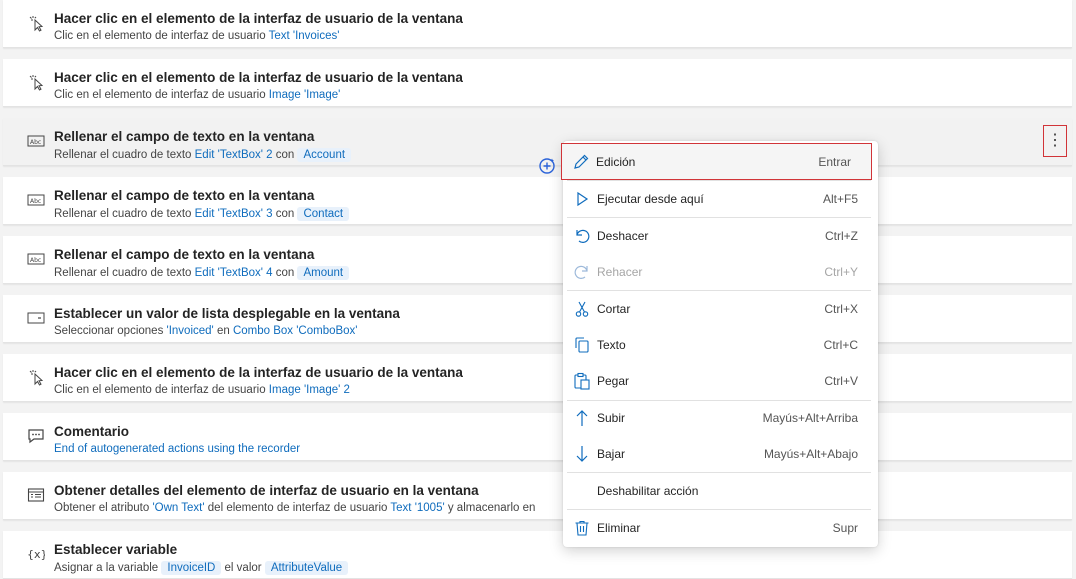 This screenshot has height=579, width=1076. I want to click on menu-item-shortcut: Mayús+Alt+Abajo, so click(810, 454).